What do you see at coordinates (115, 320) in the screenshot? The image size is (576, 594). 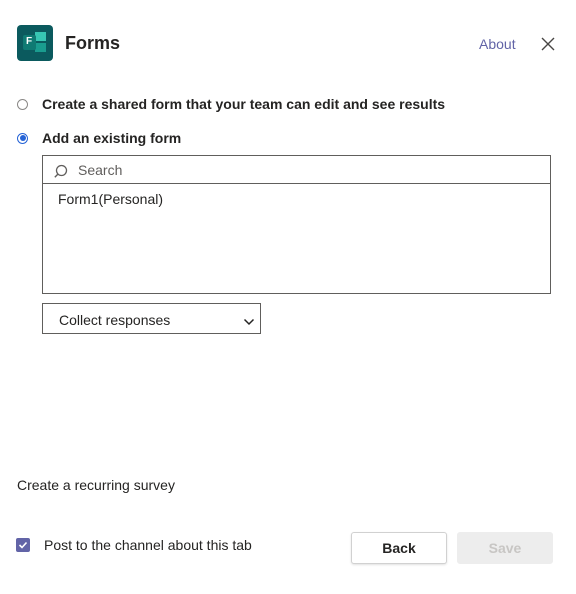 I see `select-value: Collect responses` at bounding box center [115, 320].